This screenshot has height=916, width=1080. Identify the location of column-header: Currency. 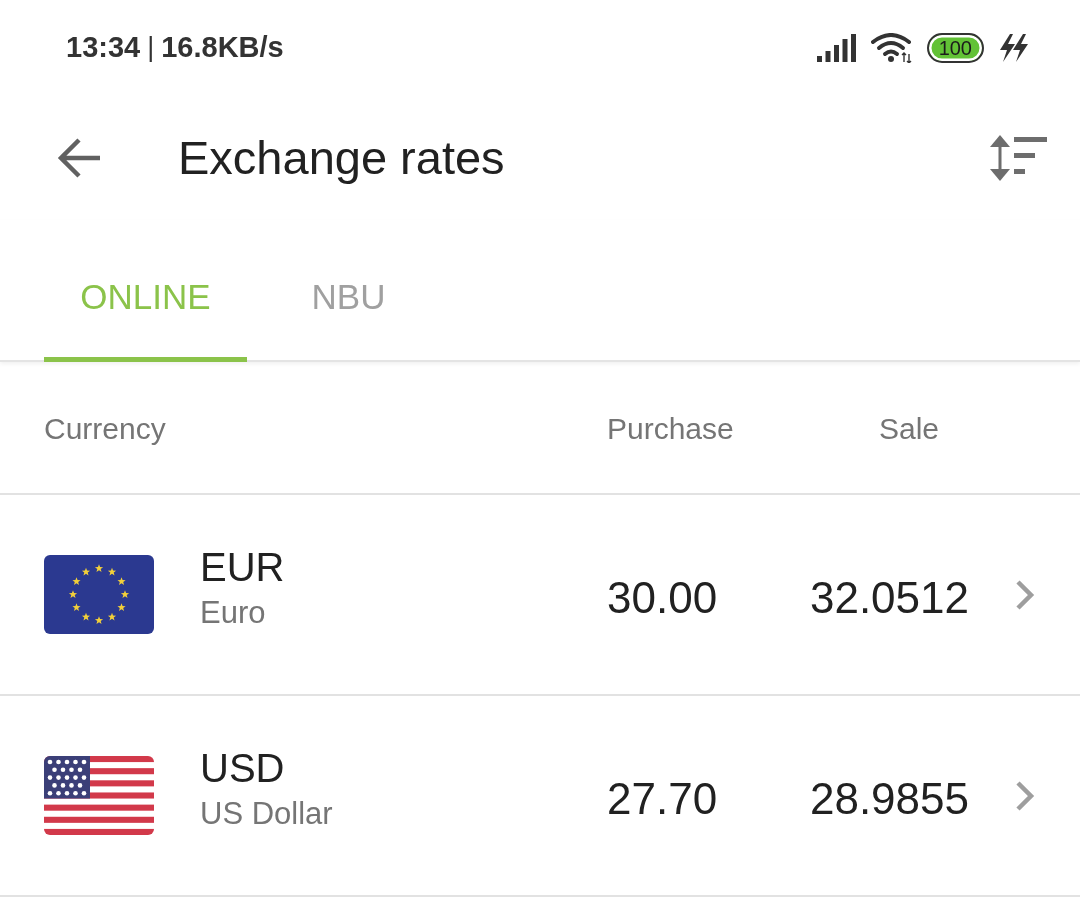
(105, 428).